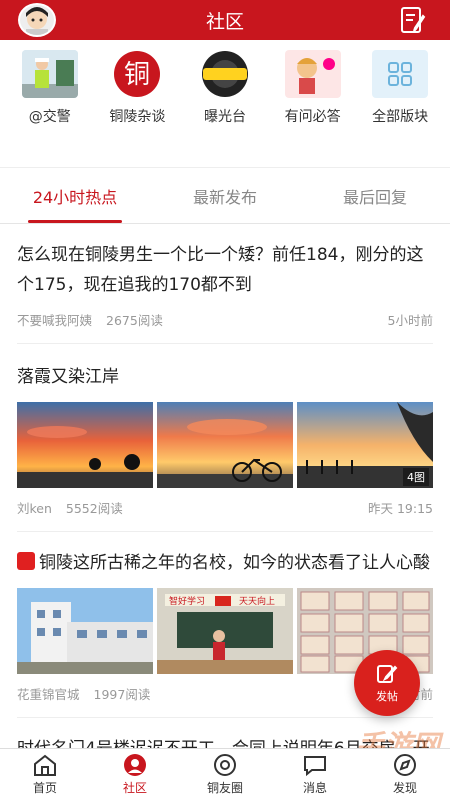 The image size is (450, 800). What do you see at coordinates (225, 631) in the screenshot?
I see `classroom-image: 智好学习 天天向上` at bounding box center [225, 631].